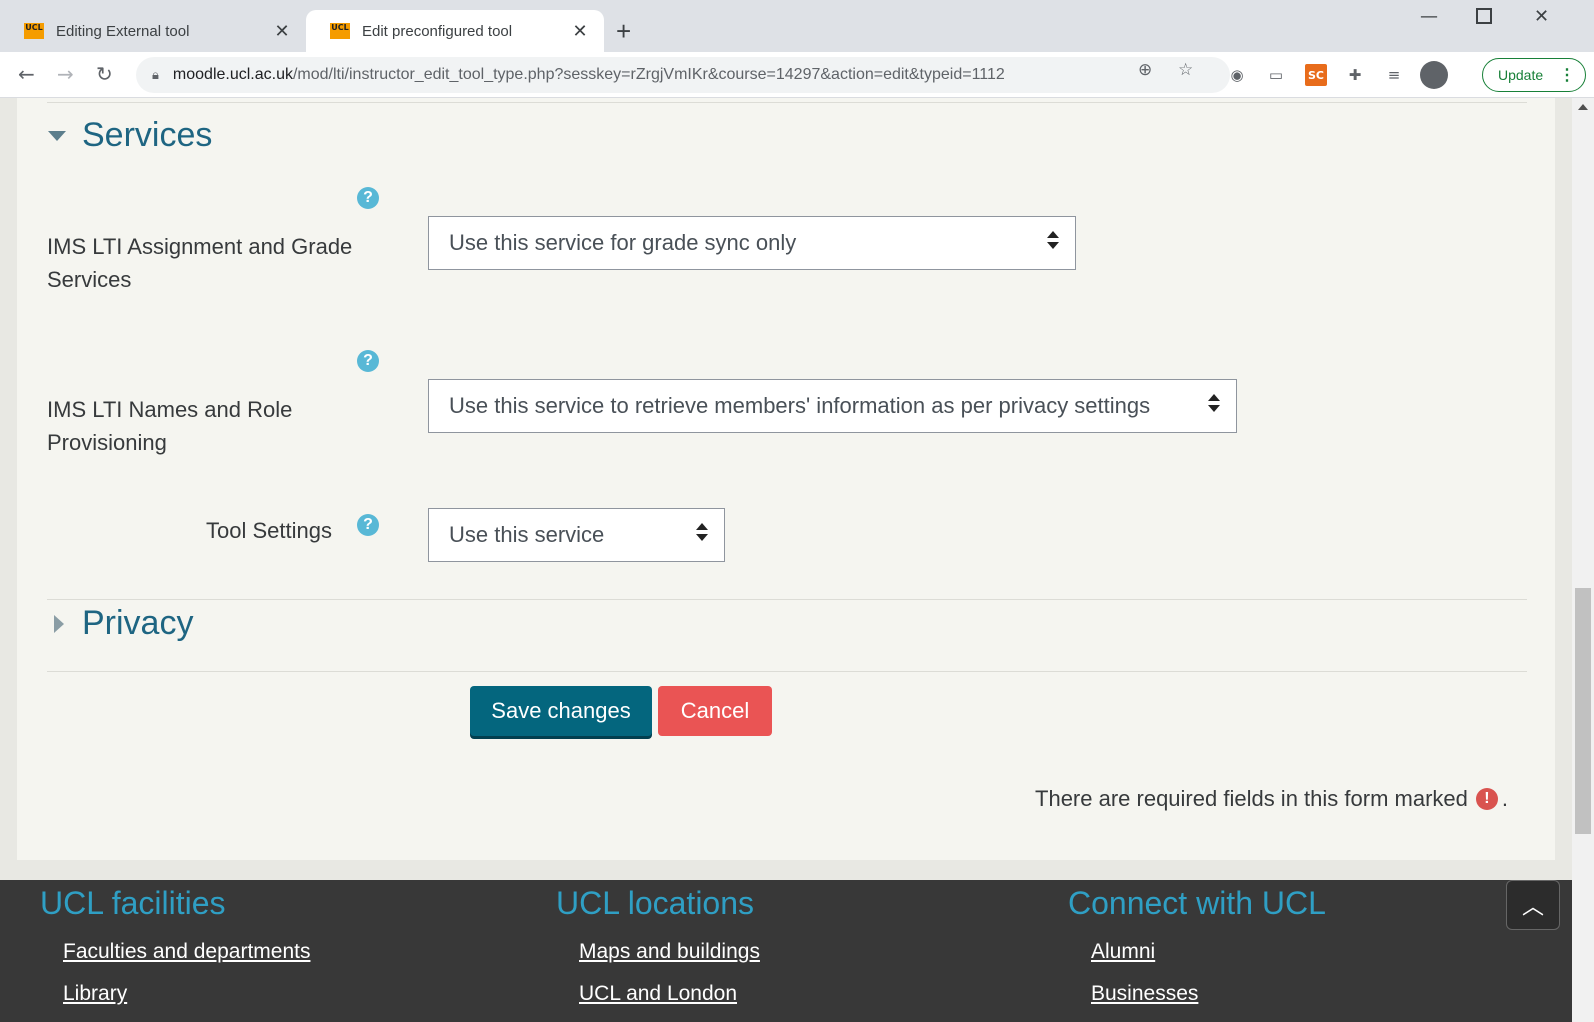 Image resolution: width=1594 pixels, height=1022 pixels. I want to click on cast-icon: ▭, so click(1276, 75).